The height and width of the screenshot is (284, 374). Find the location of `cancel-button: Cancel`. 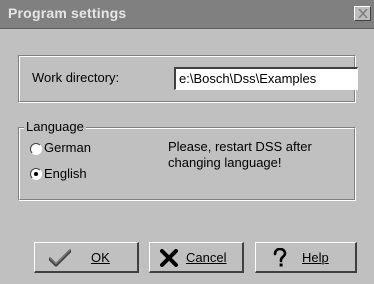

cancel-button: Cancel is located at coordinates (196, 257).